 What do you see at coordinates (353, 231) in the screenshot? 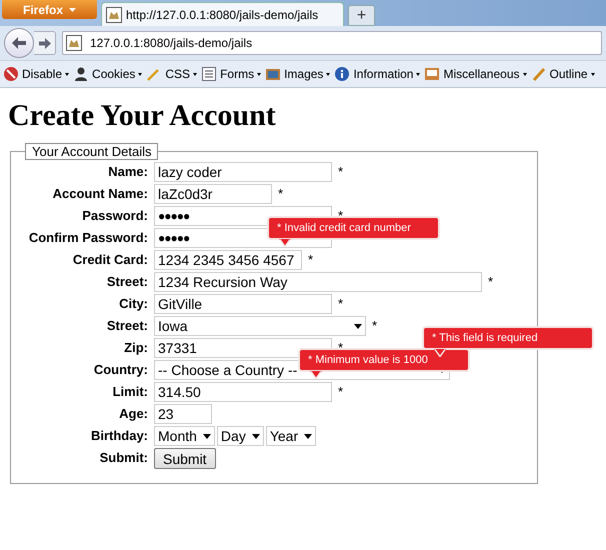
I see `error-tooltip: * Invalid credit card number` at bounding box center [353, 231].